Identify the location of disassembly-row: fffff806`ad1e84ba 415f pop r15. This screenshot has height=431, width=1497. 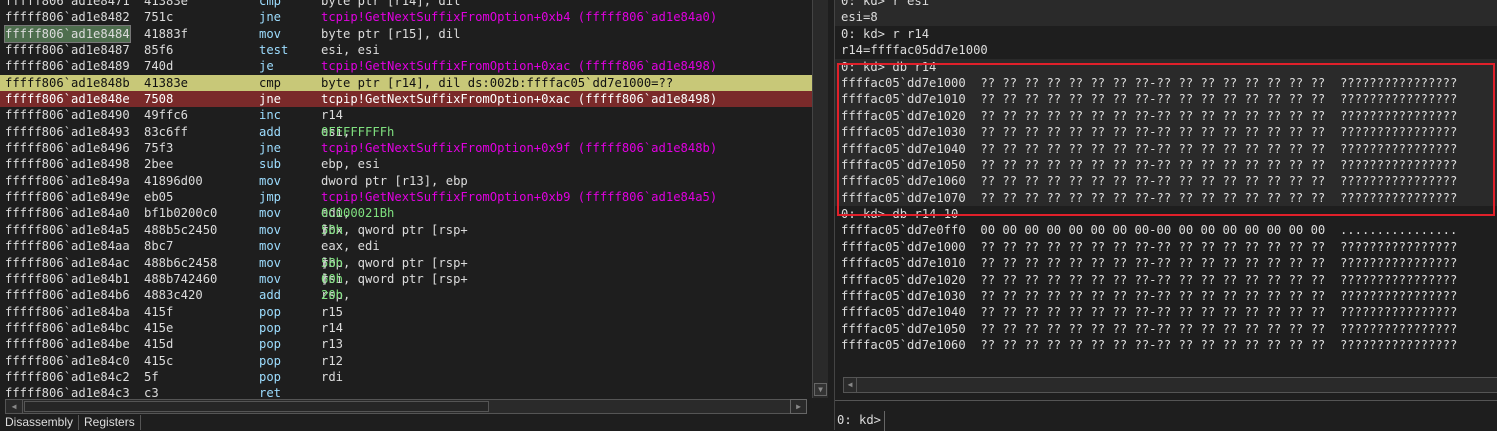
(406, 312).